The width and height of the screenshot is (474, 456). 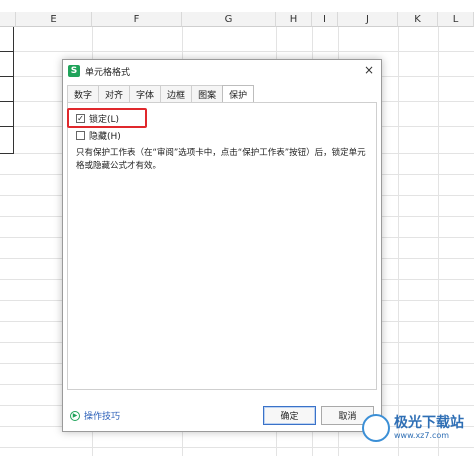 I want to click on tab-protection: 保护, so click(x=238, y=94).